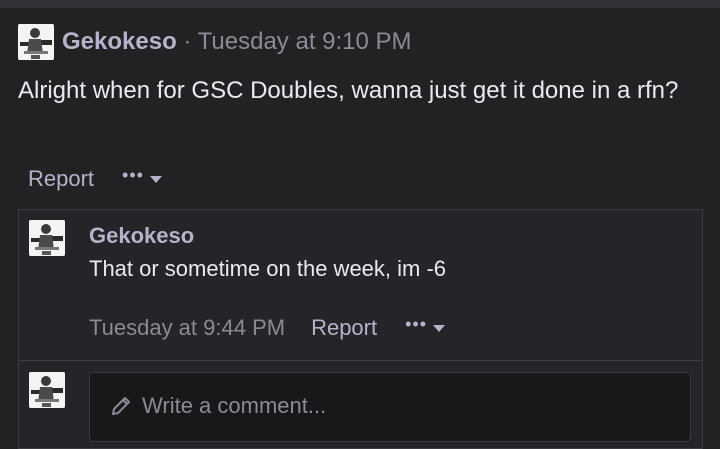  I want to click on reply-more-options-button: •••, so click(425, 327).